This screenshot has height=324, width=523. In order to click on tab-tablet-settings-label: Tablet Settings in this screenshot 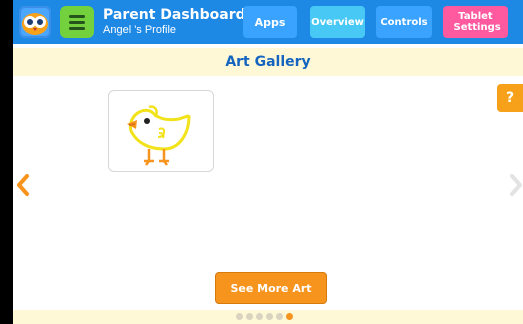, I will do `click(477, 22)`.